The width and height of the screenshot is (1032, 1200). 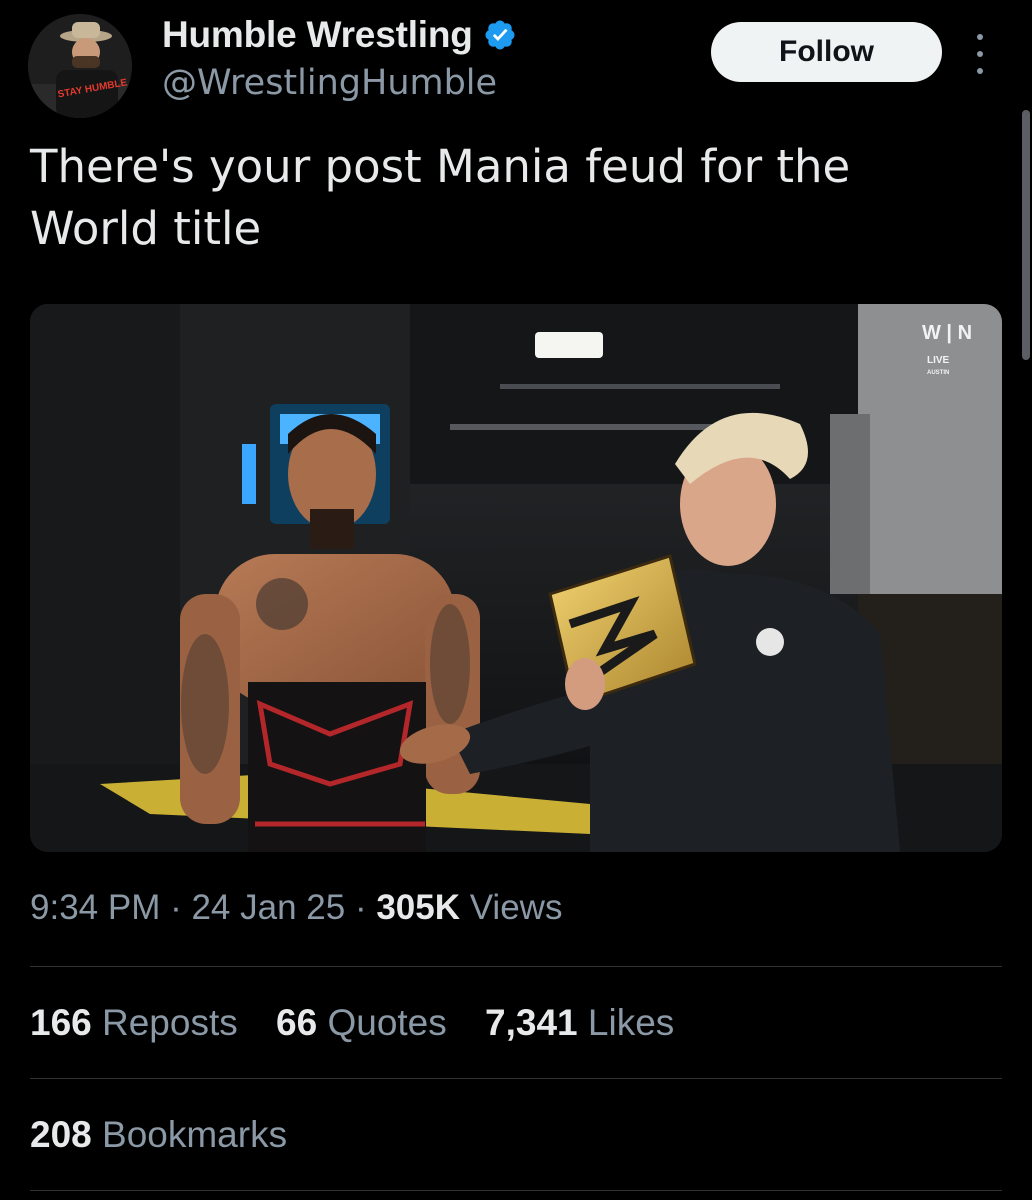 I want to click on author-name-row: Humble Wrestling, so click(x=339, y=35).